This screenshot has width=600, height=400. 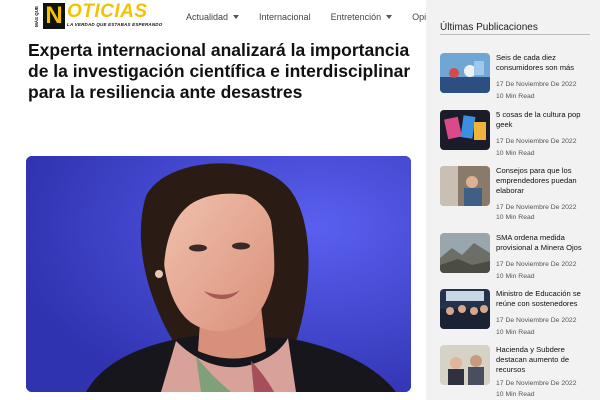 I want to click on logo-side-text: MÁS QUE, so click(x=36, y=16).